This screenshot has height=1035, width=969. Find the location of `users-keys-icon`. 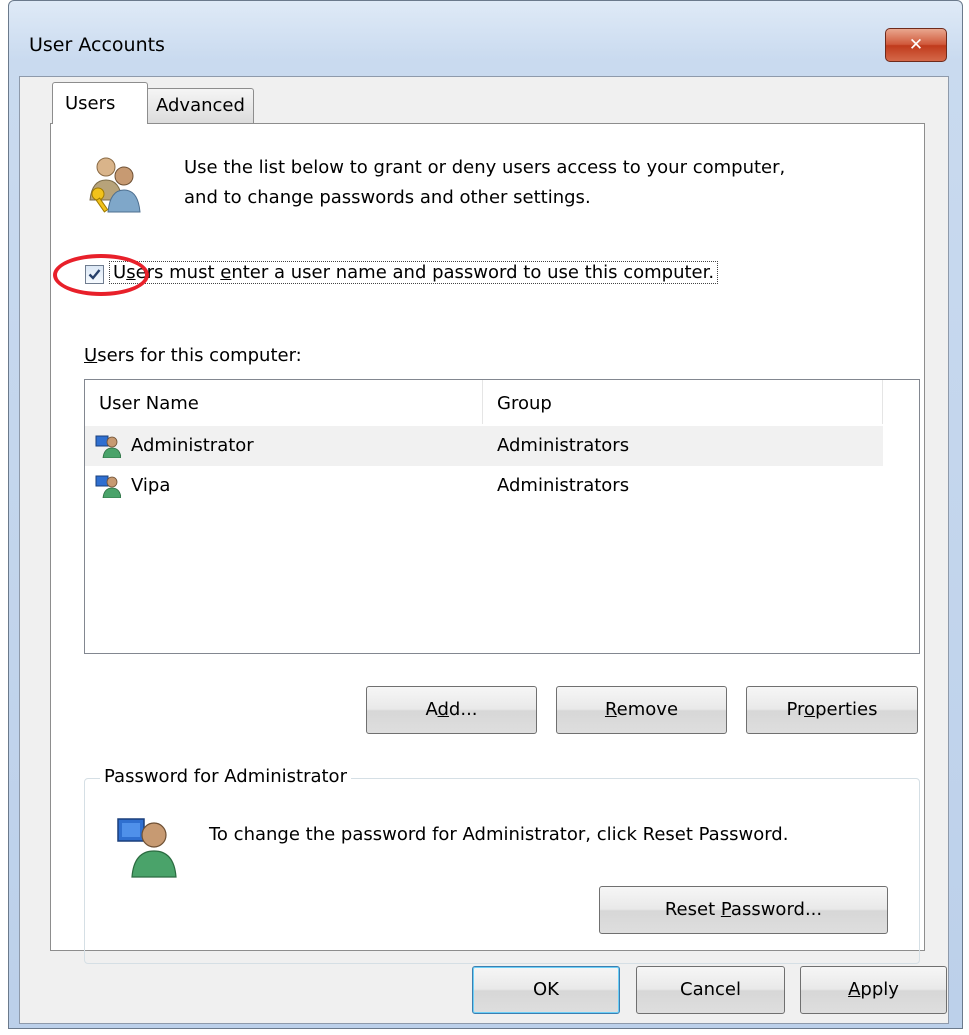

users-keys-icon is located at coordinates (115, 185).